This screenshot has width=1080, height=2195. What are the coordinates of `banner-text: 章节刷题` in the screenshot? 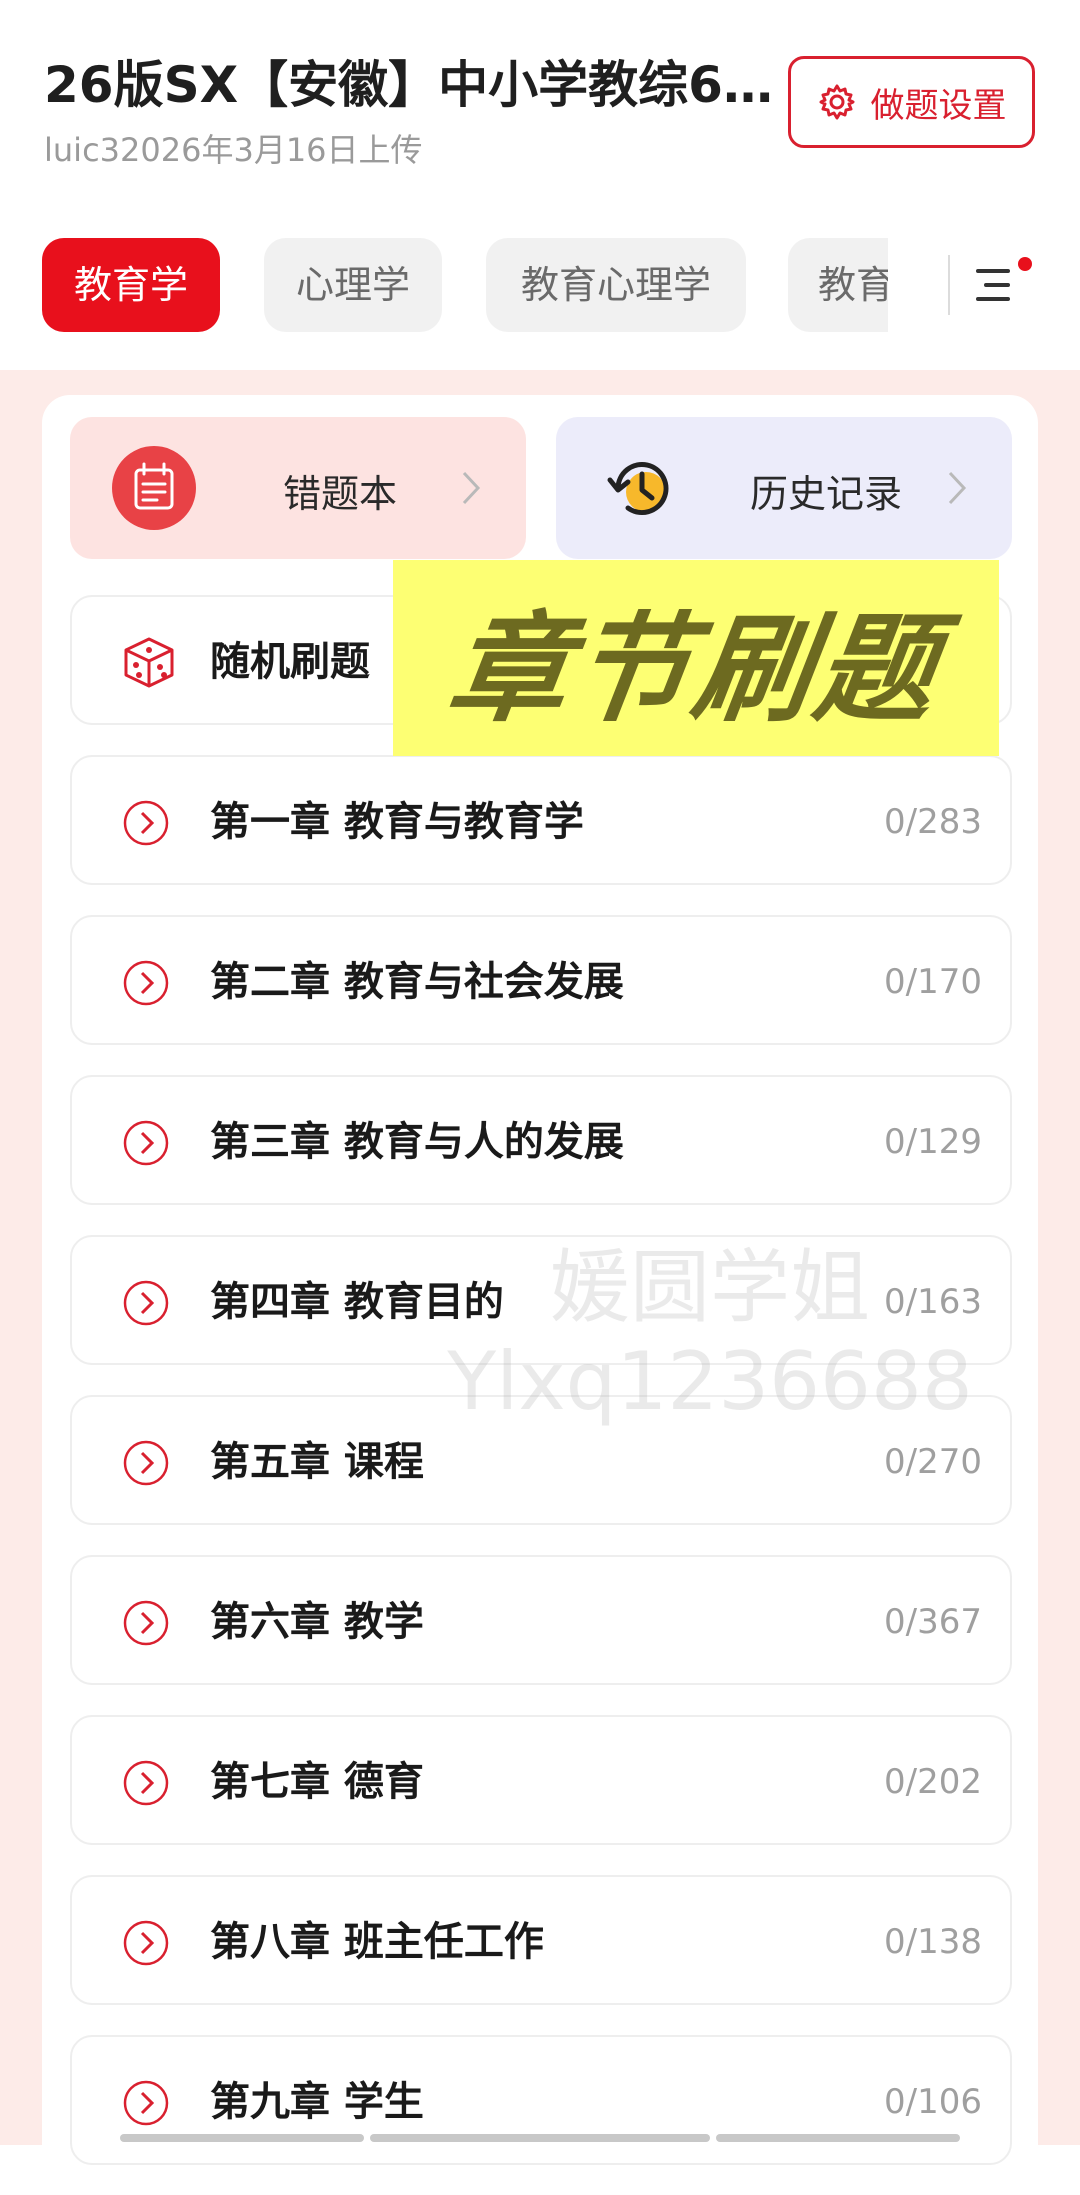 It's located at (694, 668).